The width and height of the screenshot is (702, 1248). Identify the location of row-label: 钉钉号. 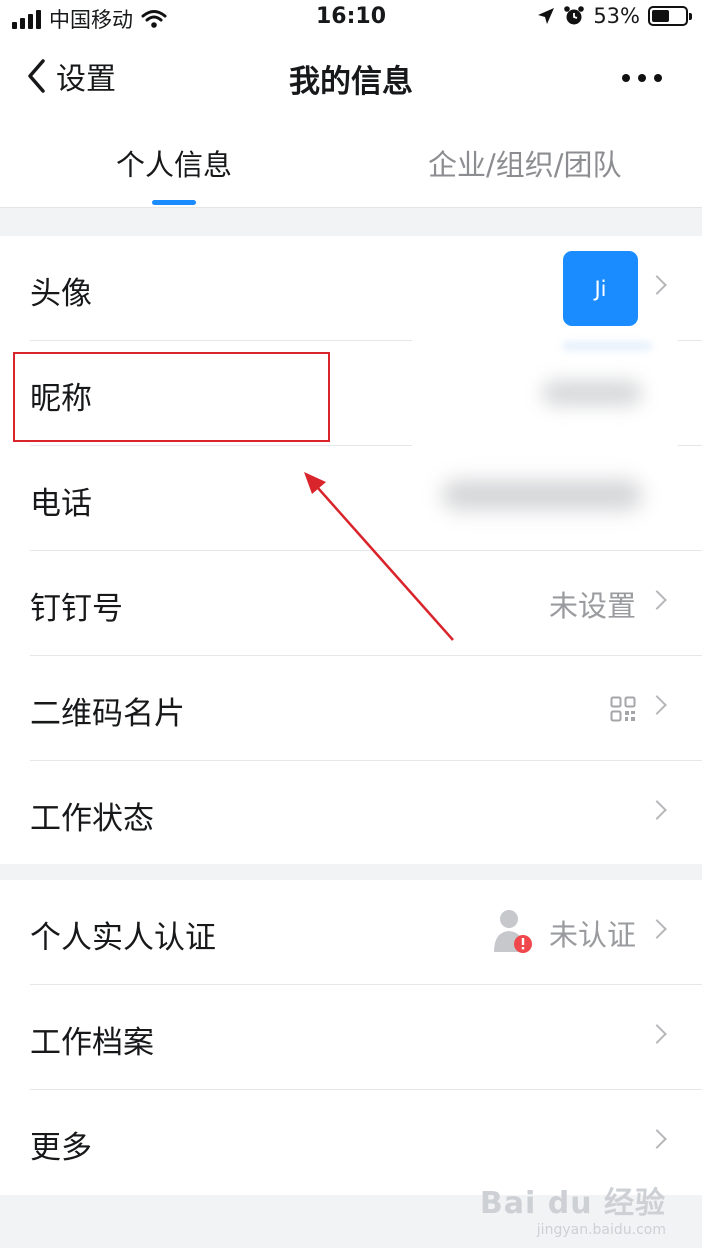
(76, 609).